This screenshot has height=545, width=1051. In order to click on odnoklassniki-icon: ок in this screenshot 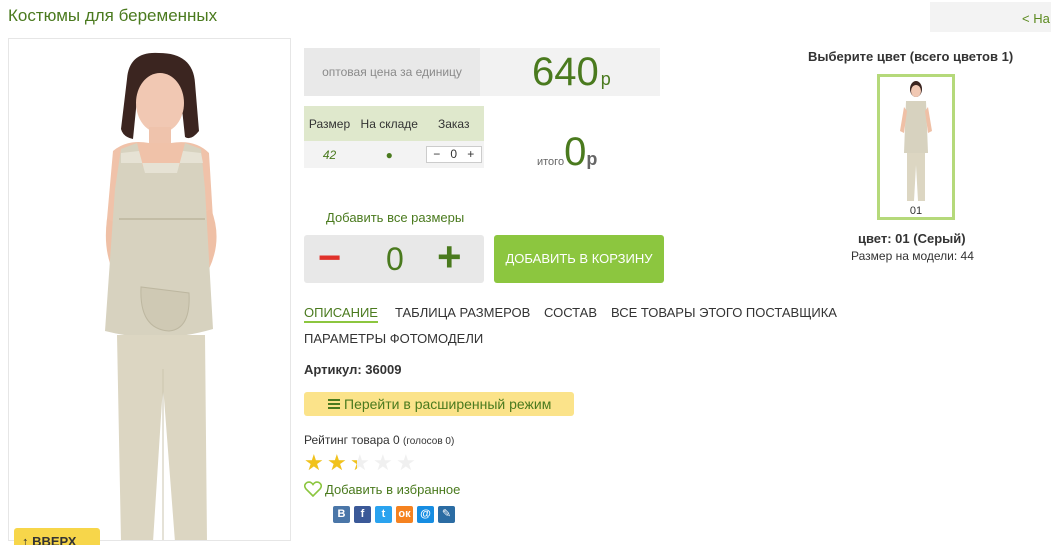, I will do `click(404, 514)`.